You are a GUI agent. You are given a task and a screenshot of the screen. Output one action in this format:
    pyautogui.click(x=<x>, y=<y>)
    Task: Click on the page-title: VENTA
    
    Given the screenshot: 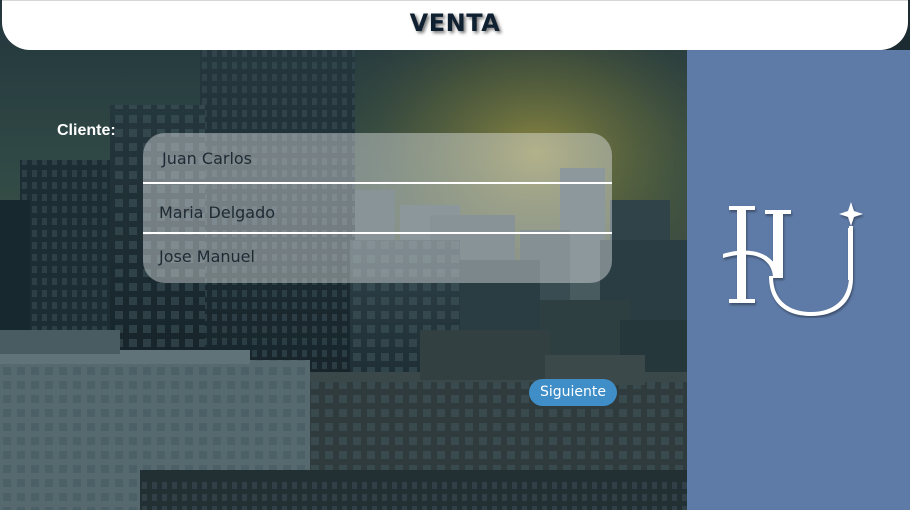 What is the action you would take?
    pyautogui.click(x=455, y=23)
    